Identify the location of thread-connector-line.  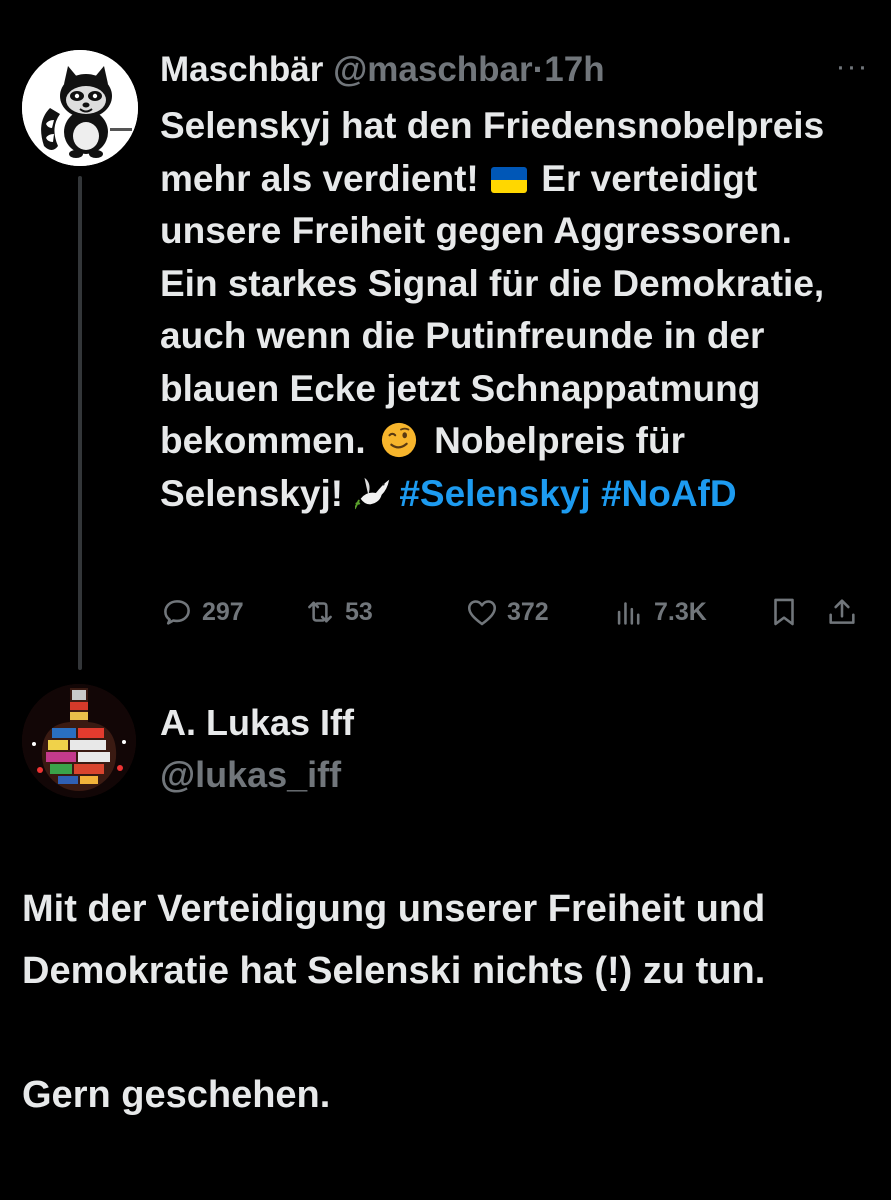
(80, 423).